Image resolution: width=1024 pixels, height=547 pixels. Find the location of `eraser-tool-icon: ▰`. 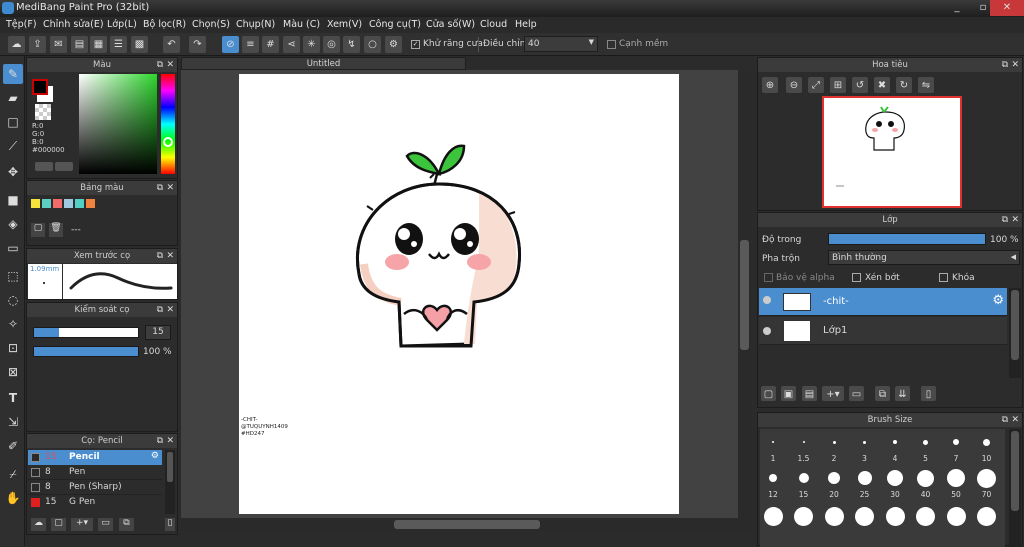

eraser-tool-icon: ▰ is located at coordinates (13, 98).